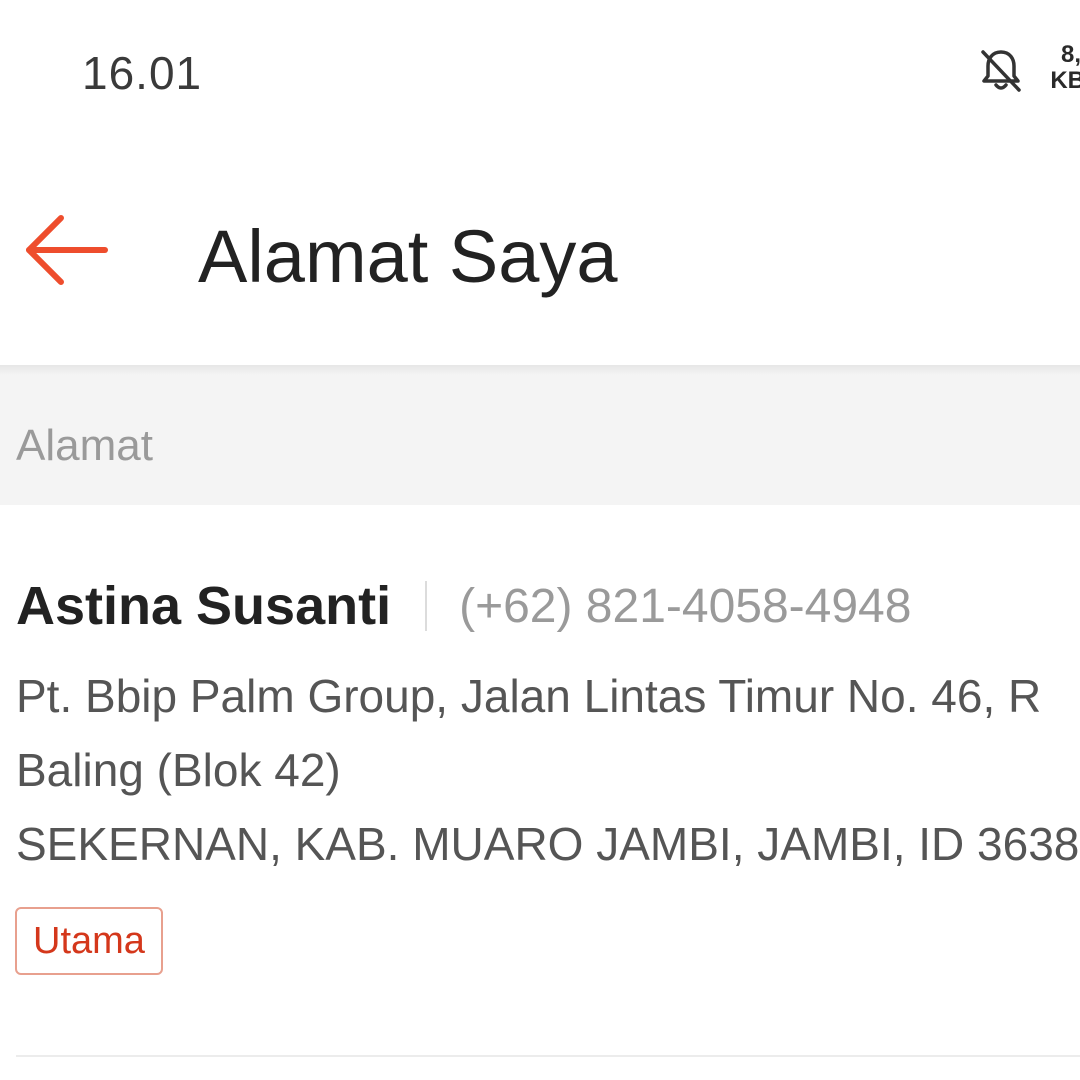 Image resolution: width=1080 pixels, height=1080 pixels. Describe the element at coordinates (1027, 75) in the screenshot. I see `status-icons: 8, KB/` at that location.